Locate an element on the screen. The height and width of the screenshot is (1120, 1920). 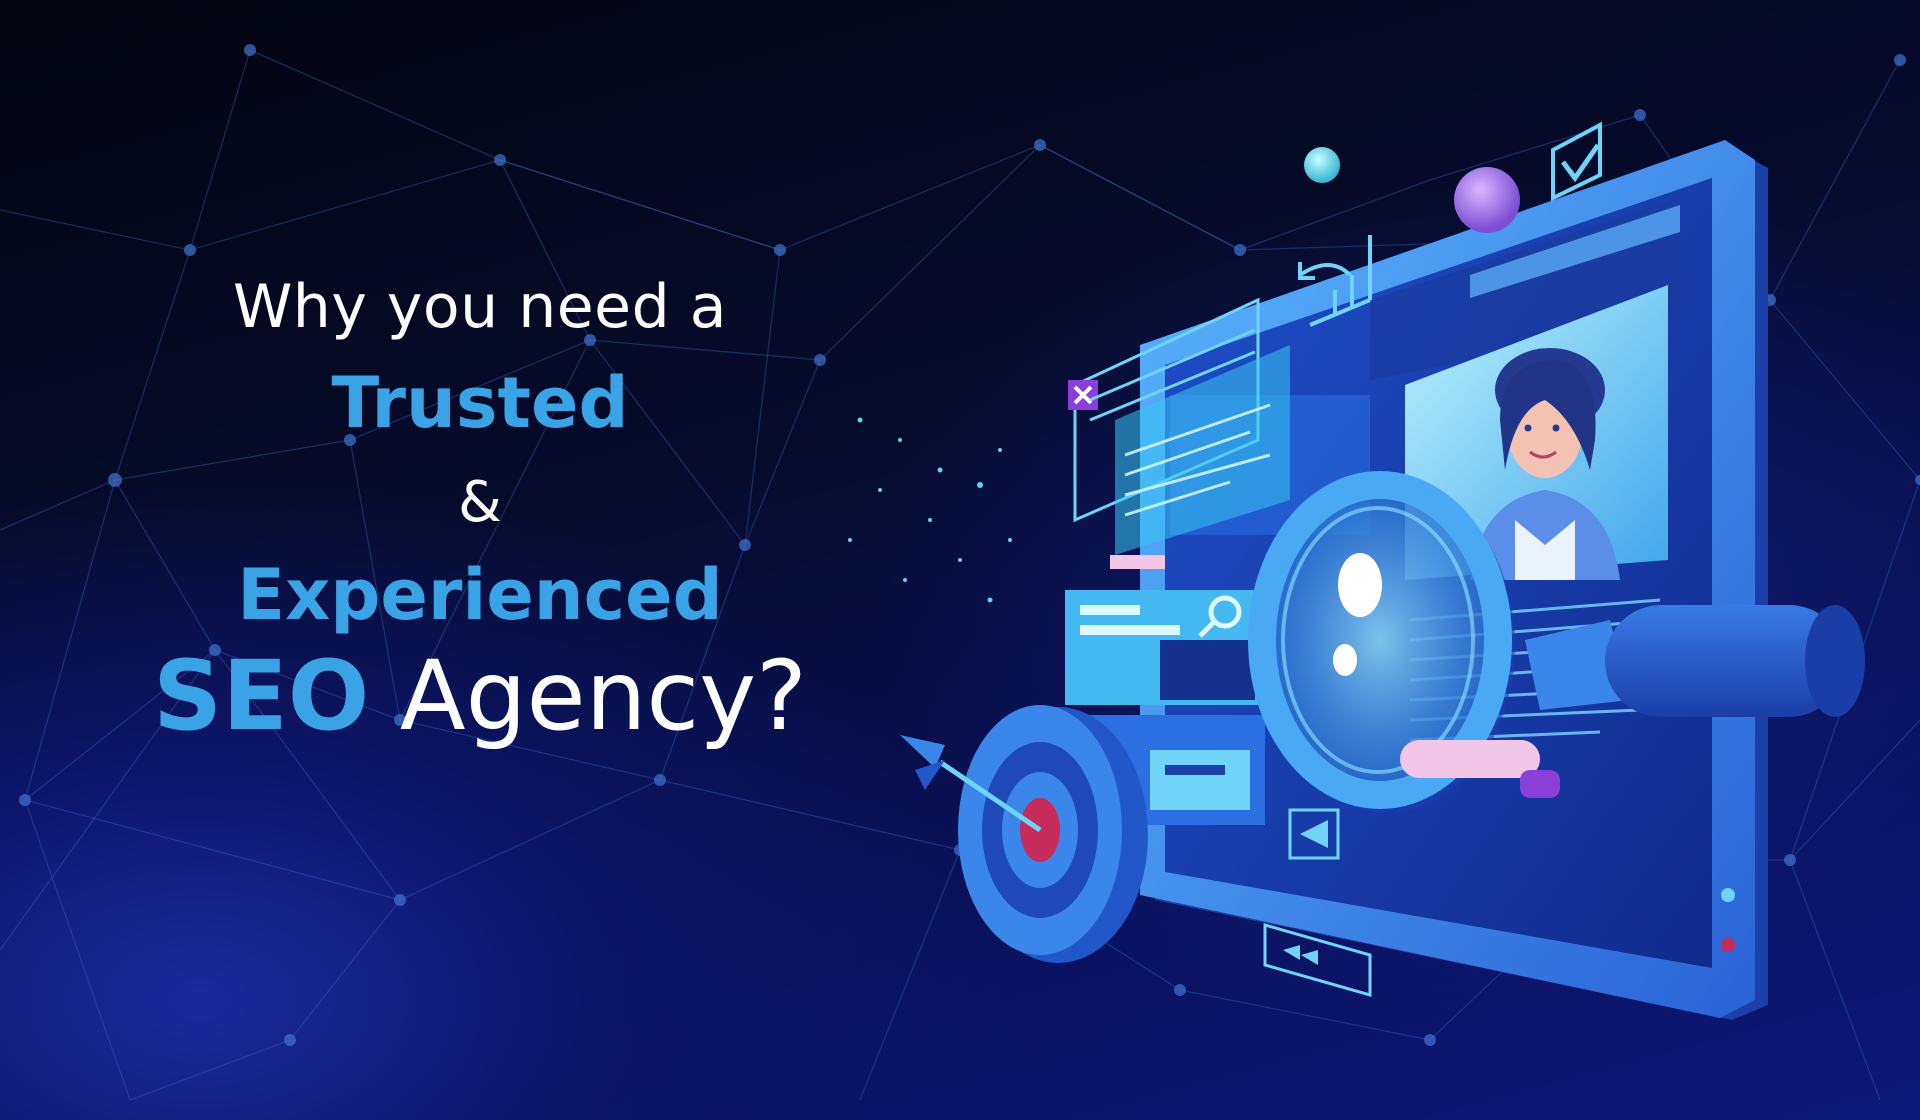
cyan-orb is located at coordinates (1322, 165).